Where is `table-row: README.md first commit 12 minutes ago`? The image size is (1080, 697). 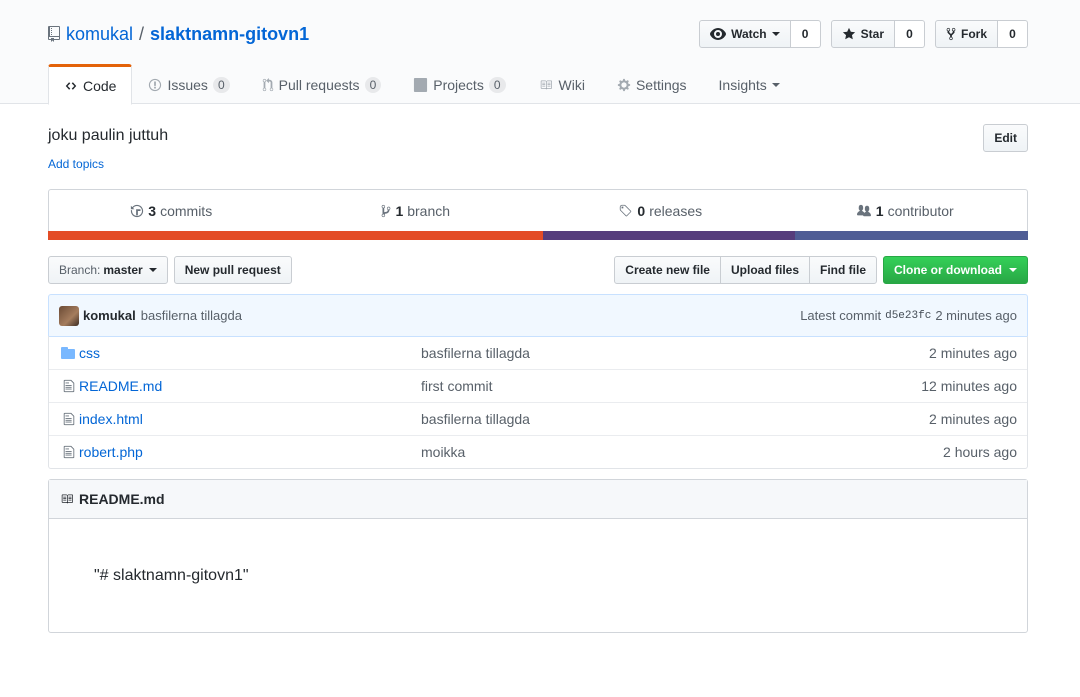 table-row: README.md first commit 12 minutes ago is located at coordinates (538, 385).